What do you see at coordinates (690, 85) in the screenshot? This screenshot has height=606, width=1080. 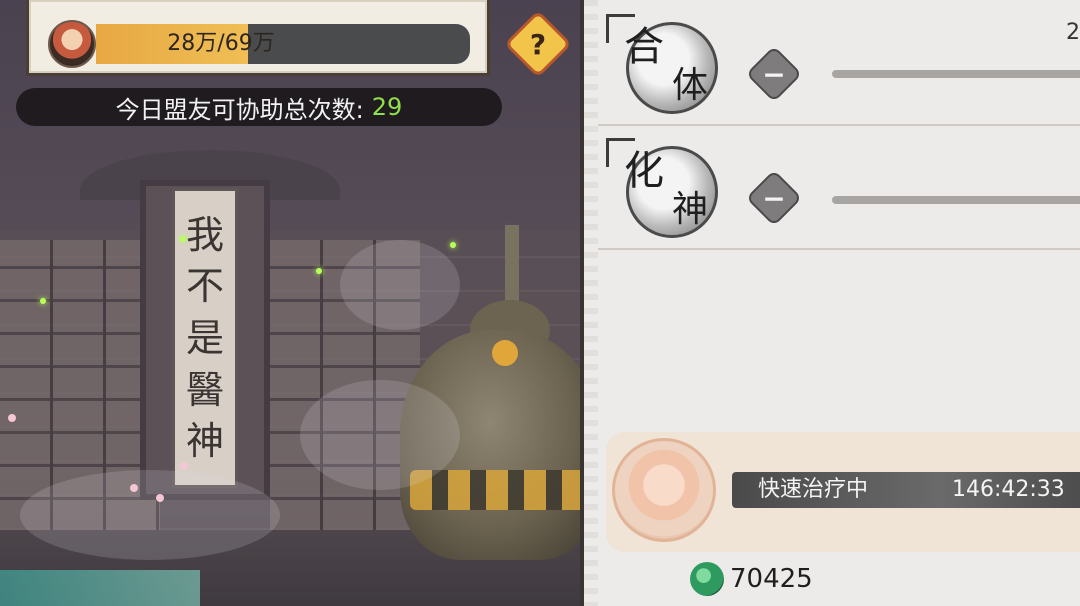 I see `realm-name-char: 体` at bounding box center [690, 85].